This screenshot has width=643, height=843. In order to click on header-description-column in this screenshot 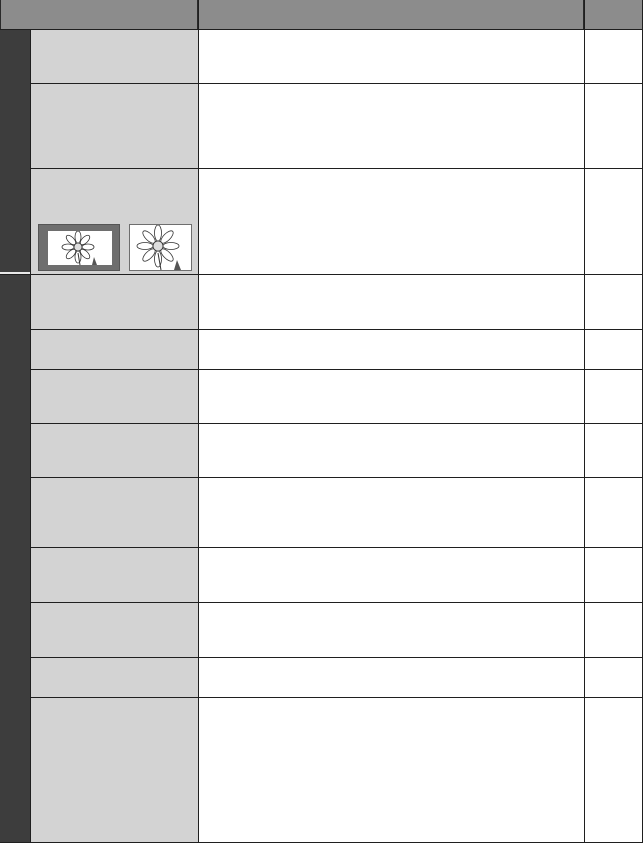, I will do `click(391, 15)`.